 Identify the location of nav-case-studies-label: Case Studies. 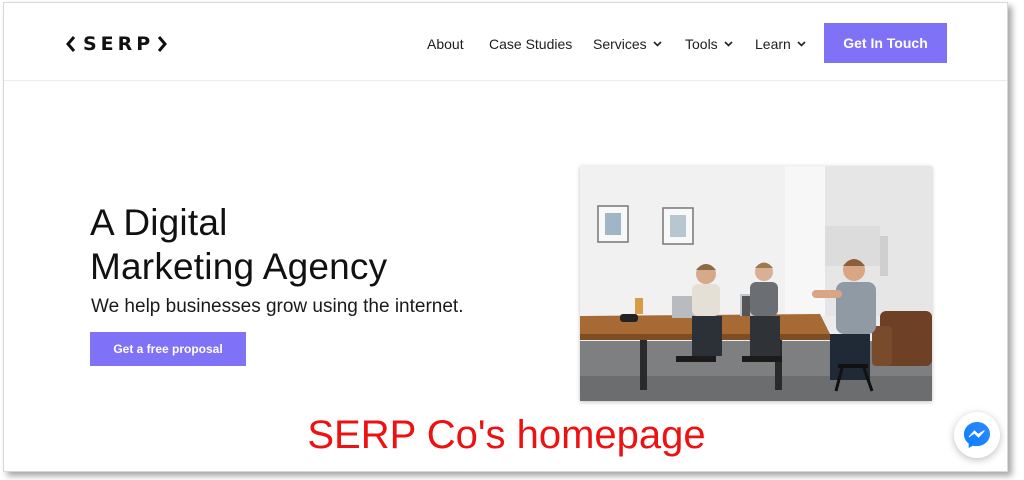
(531, 44).